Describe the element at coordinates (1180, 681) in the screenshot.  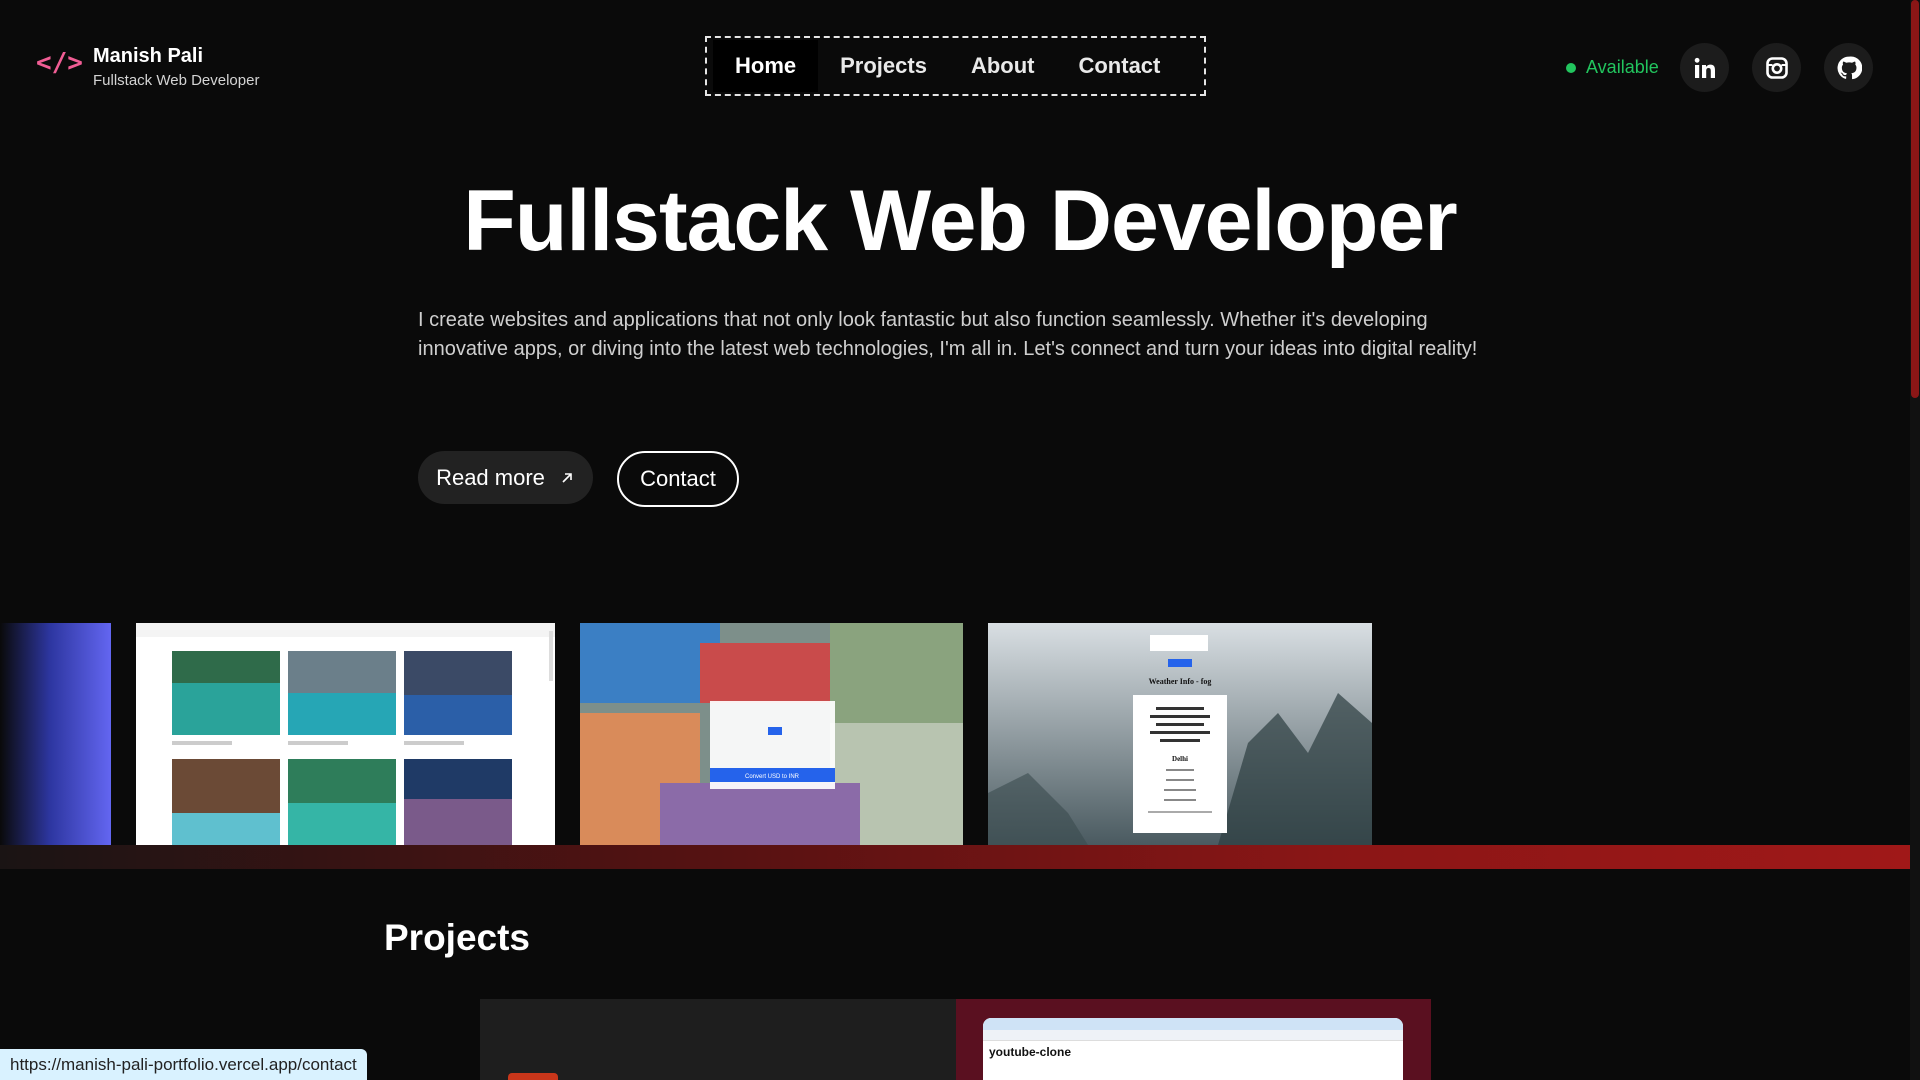
I see `weather-title-label: Weather Info - fog` at that location.